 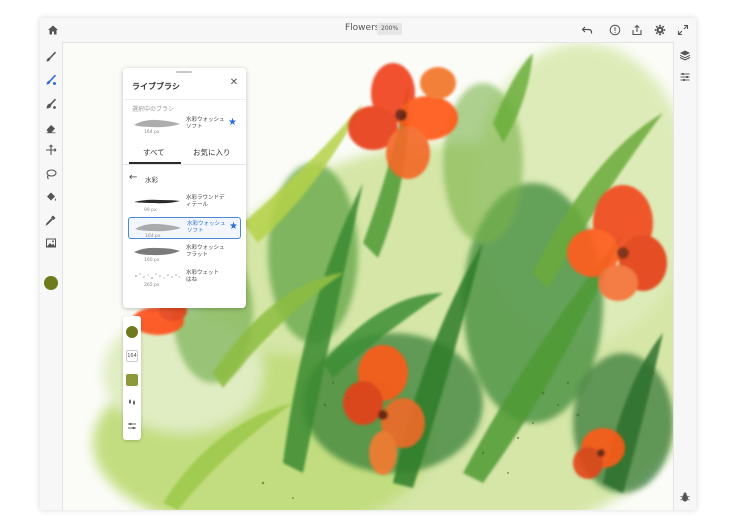 I want to click on paint-bucket-icon, so click(x=51, y=197).